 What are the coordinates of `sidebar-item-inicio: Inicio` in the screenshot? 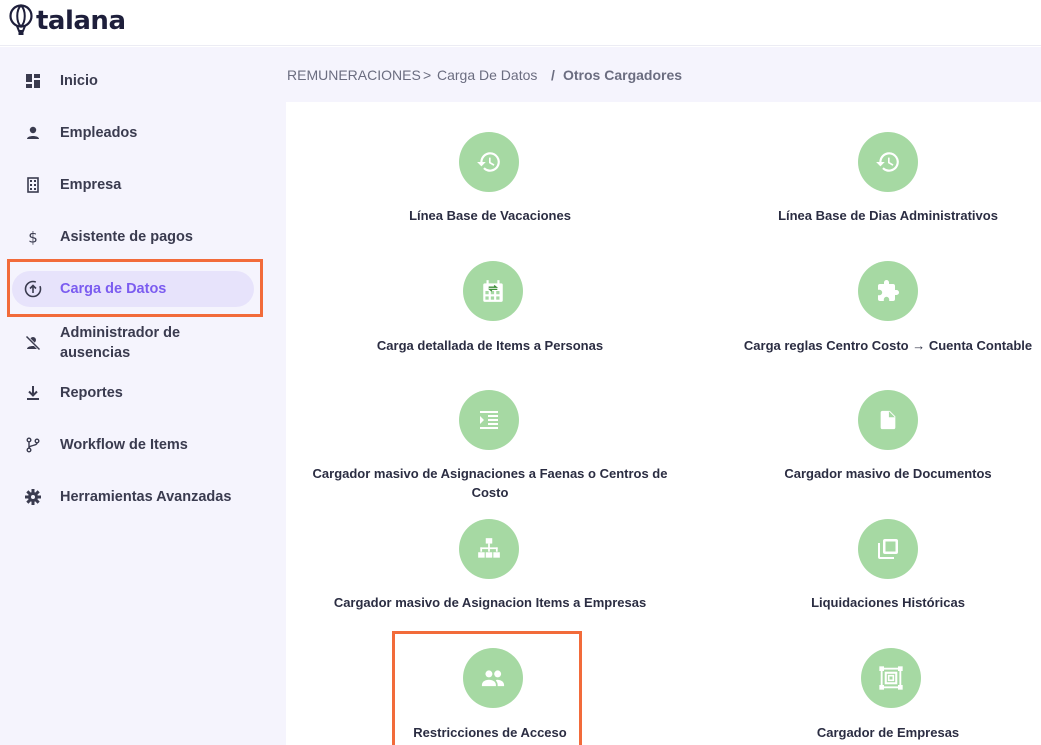 It's located at (133, 81).